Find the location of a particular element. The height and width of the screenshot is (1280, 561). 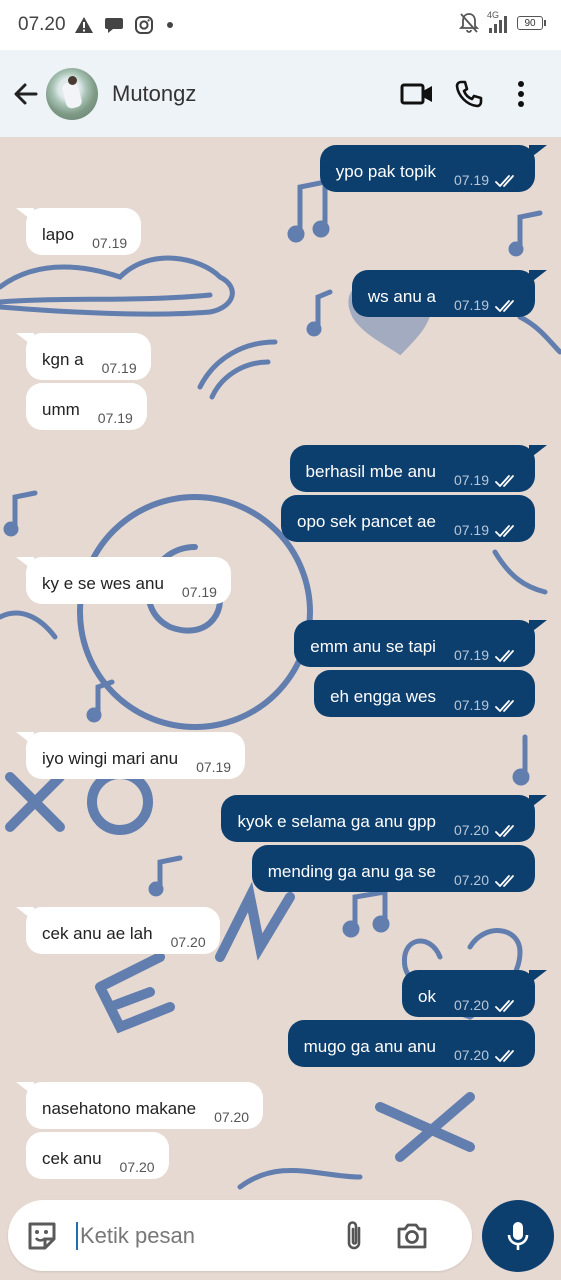

mic-icon is located at coordinates (518, 1236).